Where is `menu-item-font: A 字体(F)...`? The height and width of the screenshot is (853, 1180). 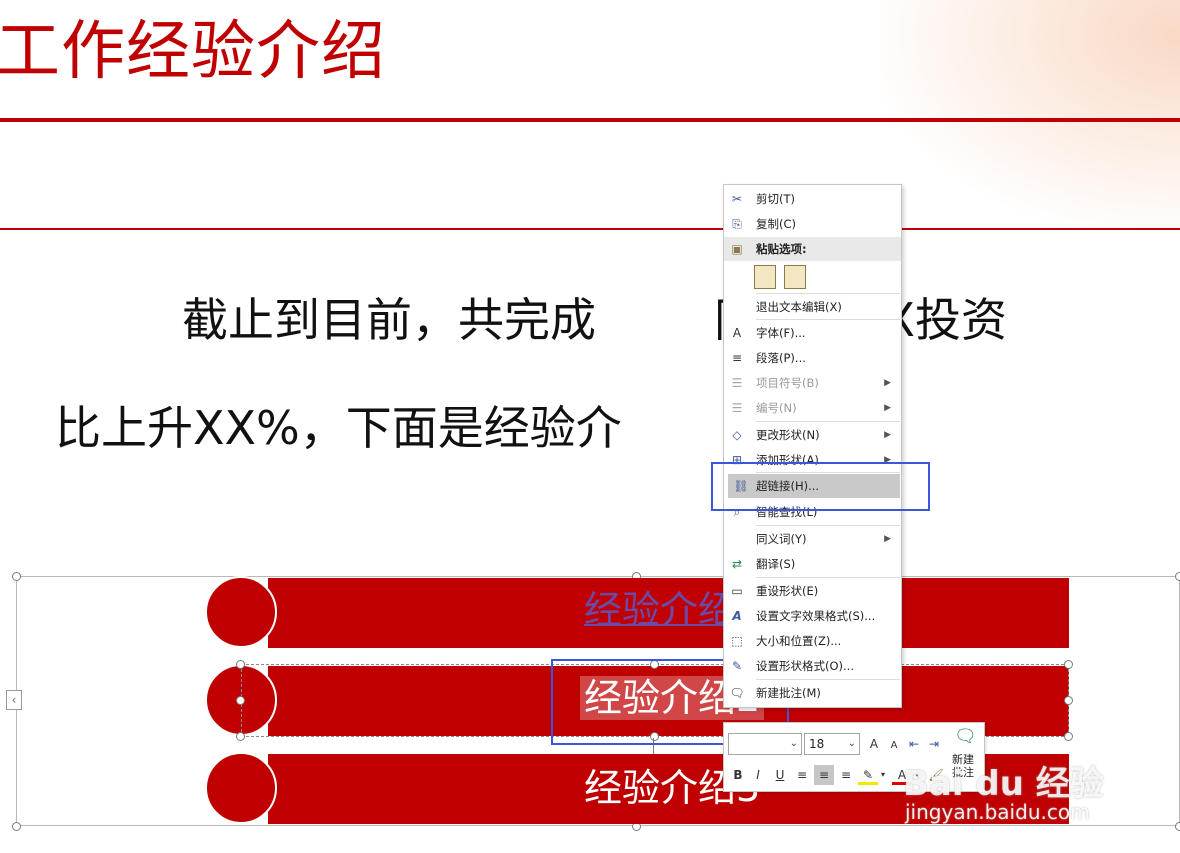 menu-item-font: A 字体(F)... is located at coordinates (812, 333).